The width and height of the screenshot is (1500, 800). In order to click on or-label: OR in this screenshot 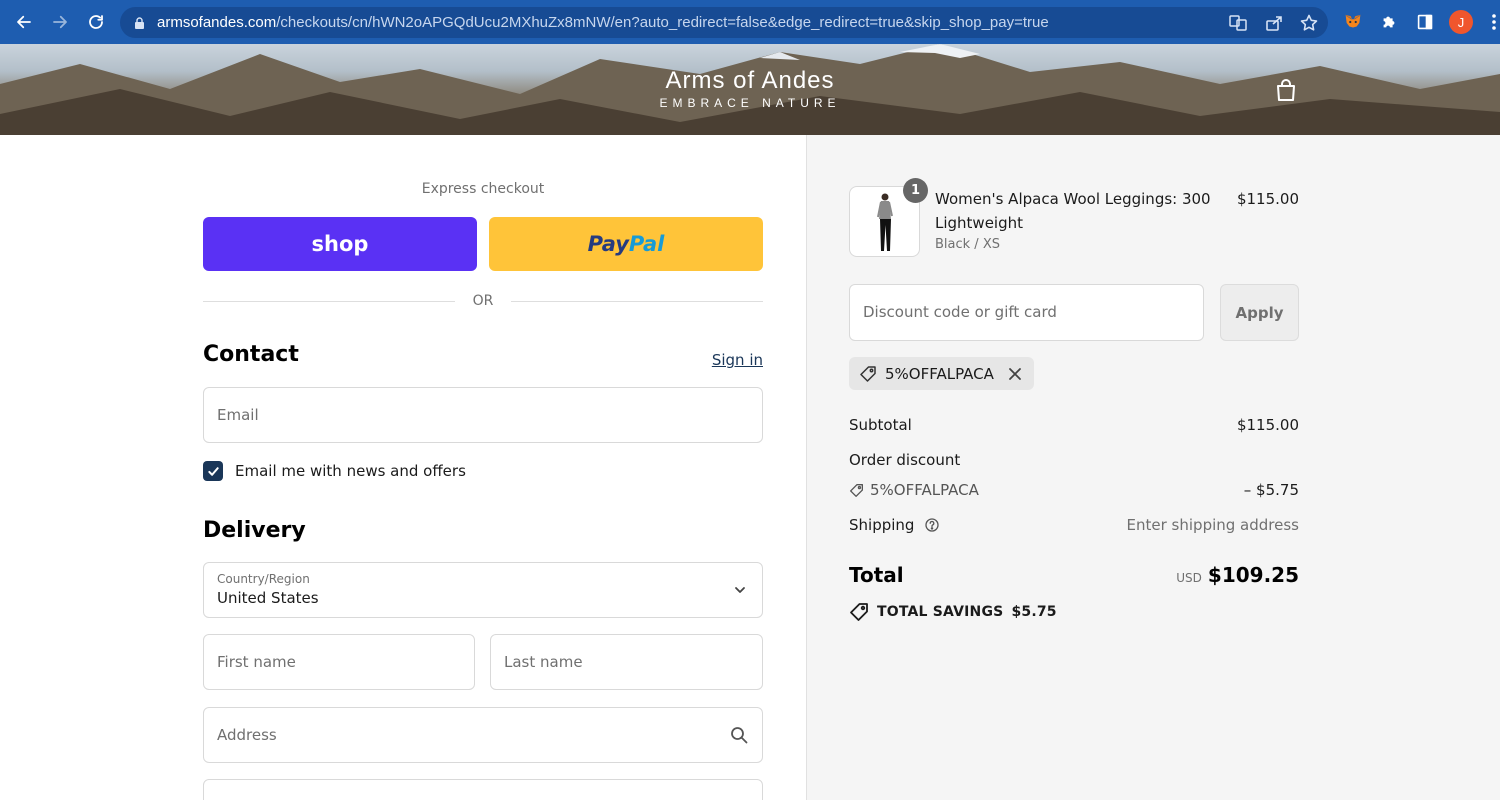, I will do `click(483, 301)`.